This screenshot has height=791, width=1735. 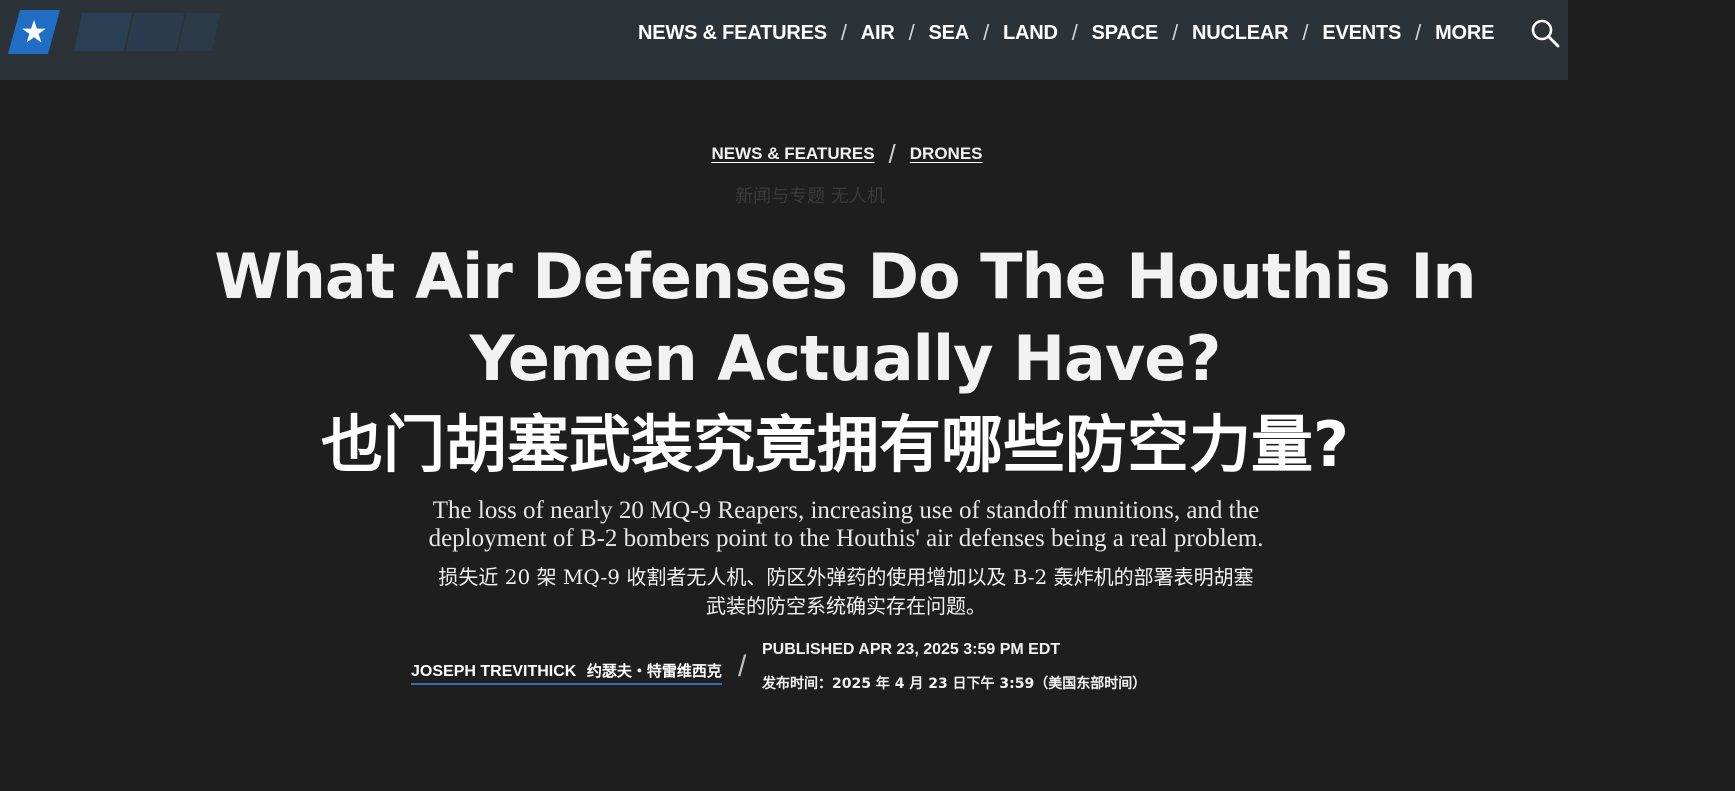 I want to click on article-title-translation: 也门胡塞武装究竟拥有哪些防空力量?, so click(x=835, y=444).